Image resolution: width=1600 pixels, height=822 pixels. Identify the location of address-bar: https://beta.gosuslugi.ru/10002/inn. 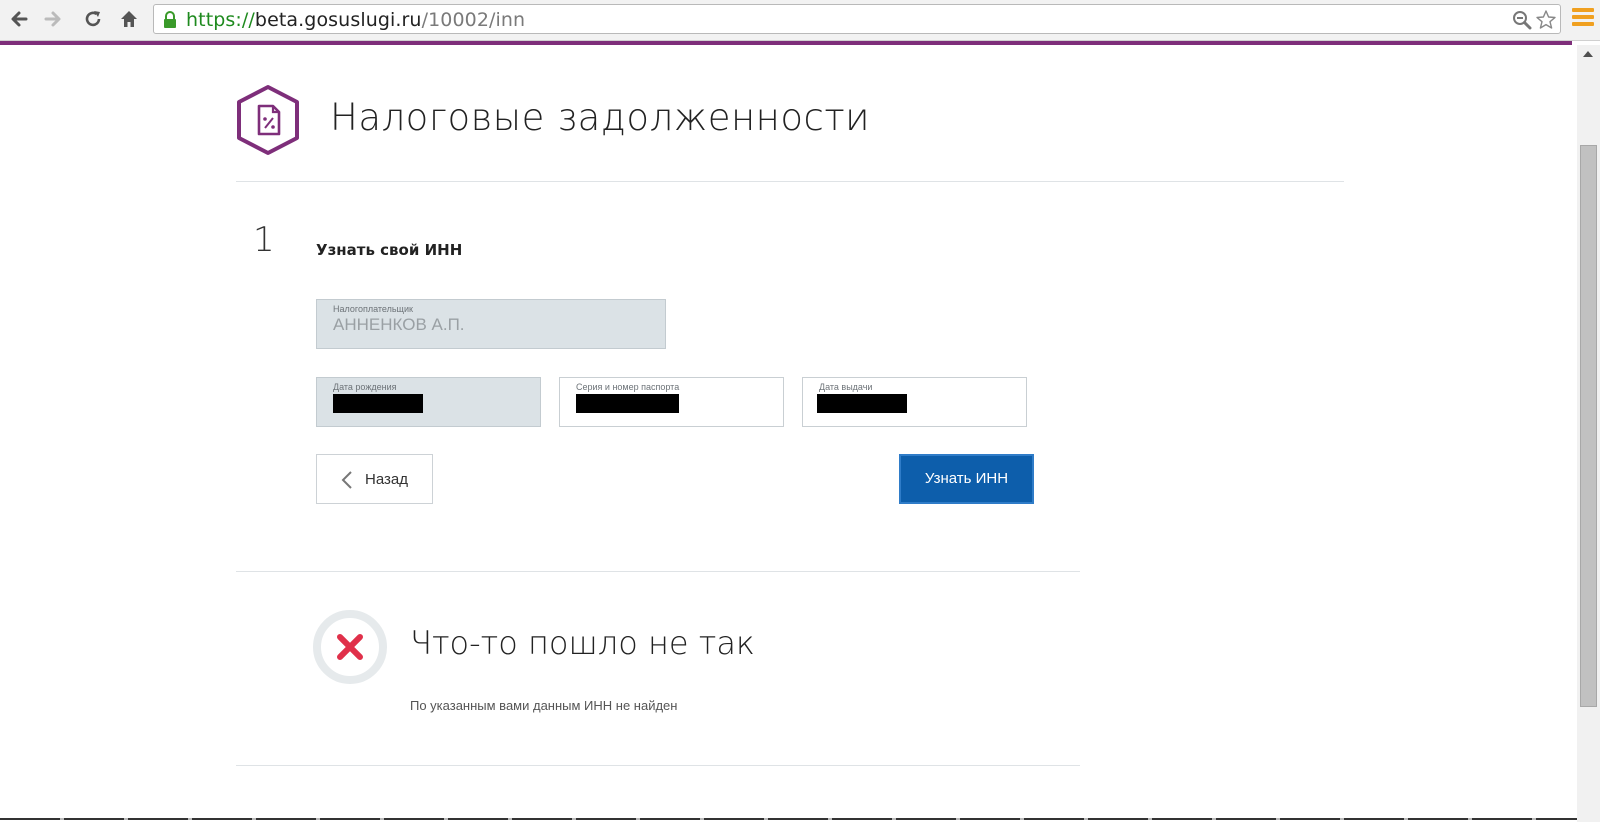
(857, 19).